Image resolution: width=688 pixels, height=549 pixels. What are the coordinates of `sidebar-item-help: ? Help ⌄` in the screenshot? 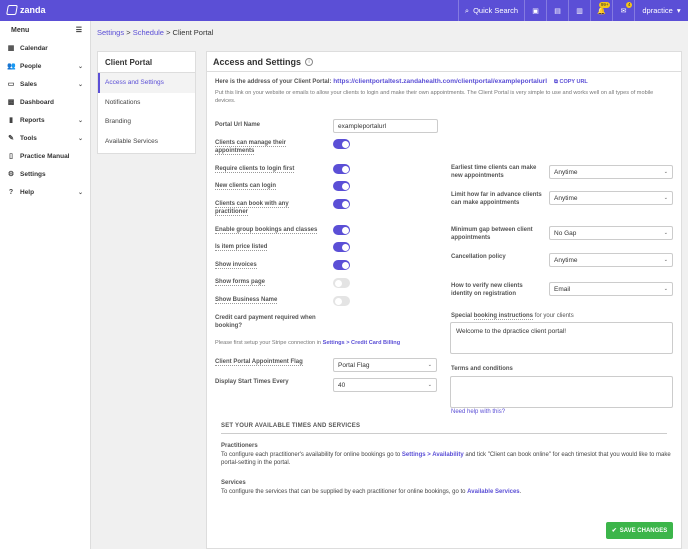 It's located at (45, 192).